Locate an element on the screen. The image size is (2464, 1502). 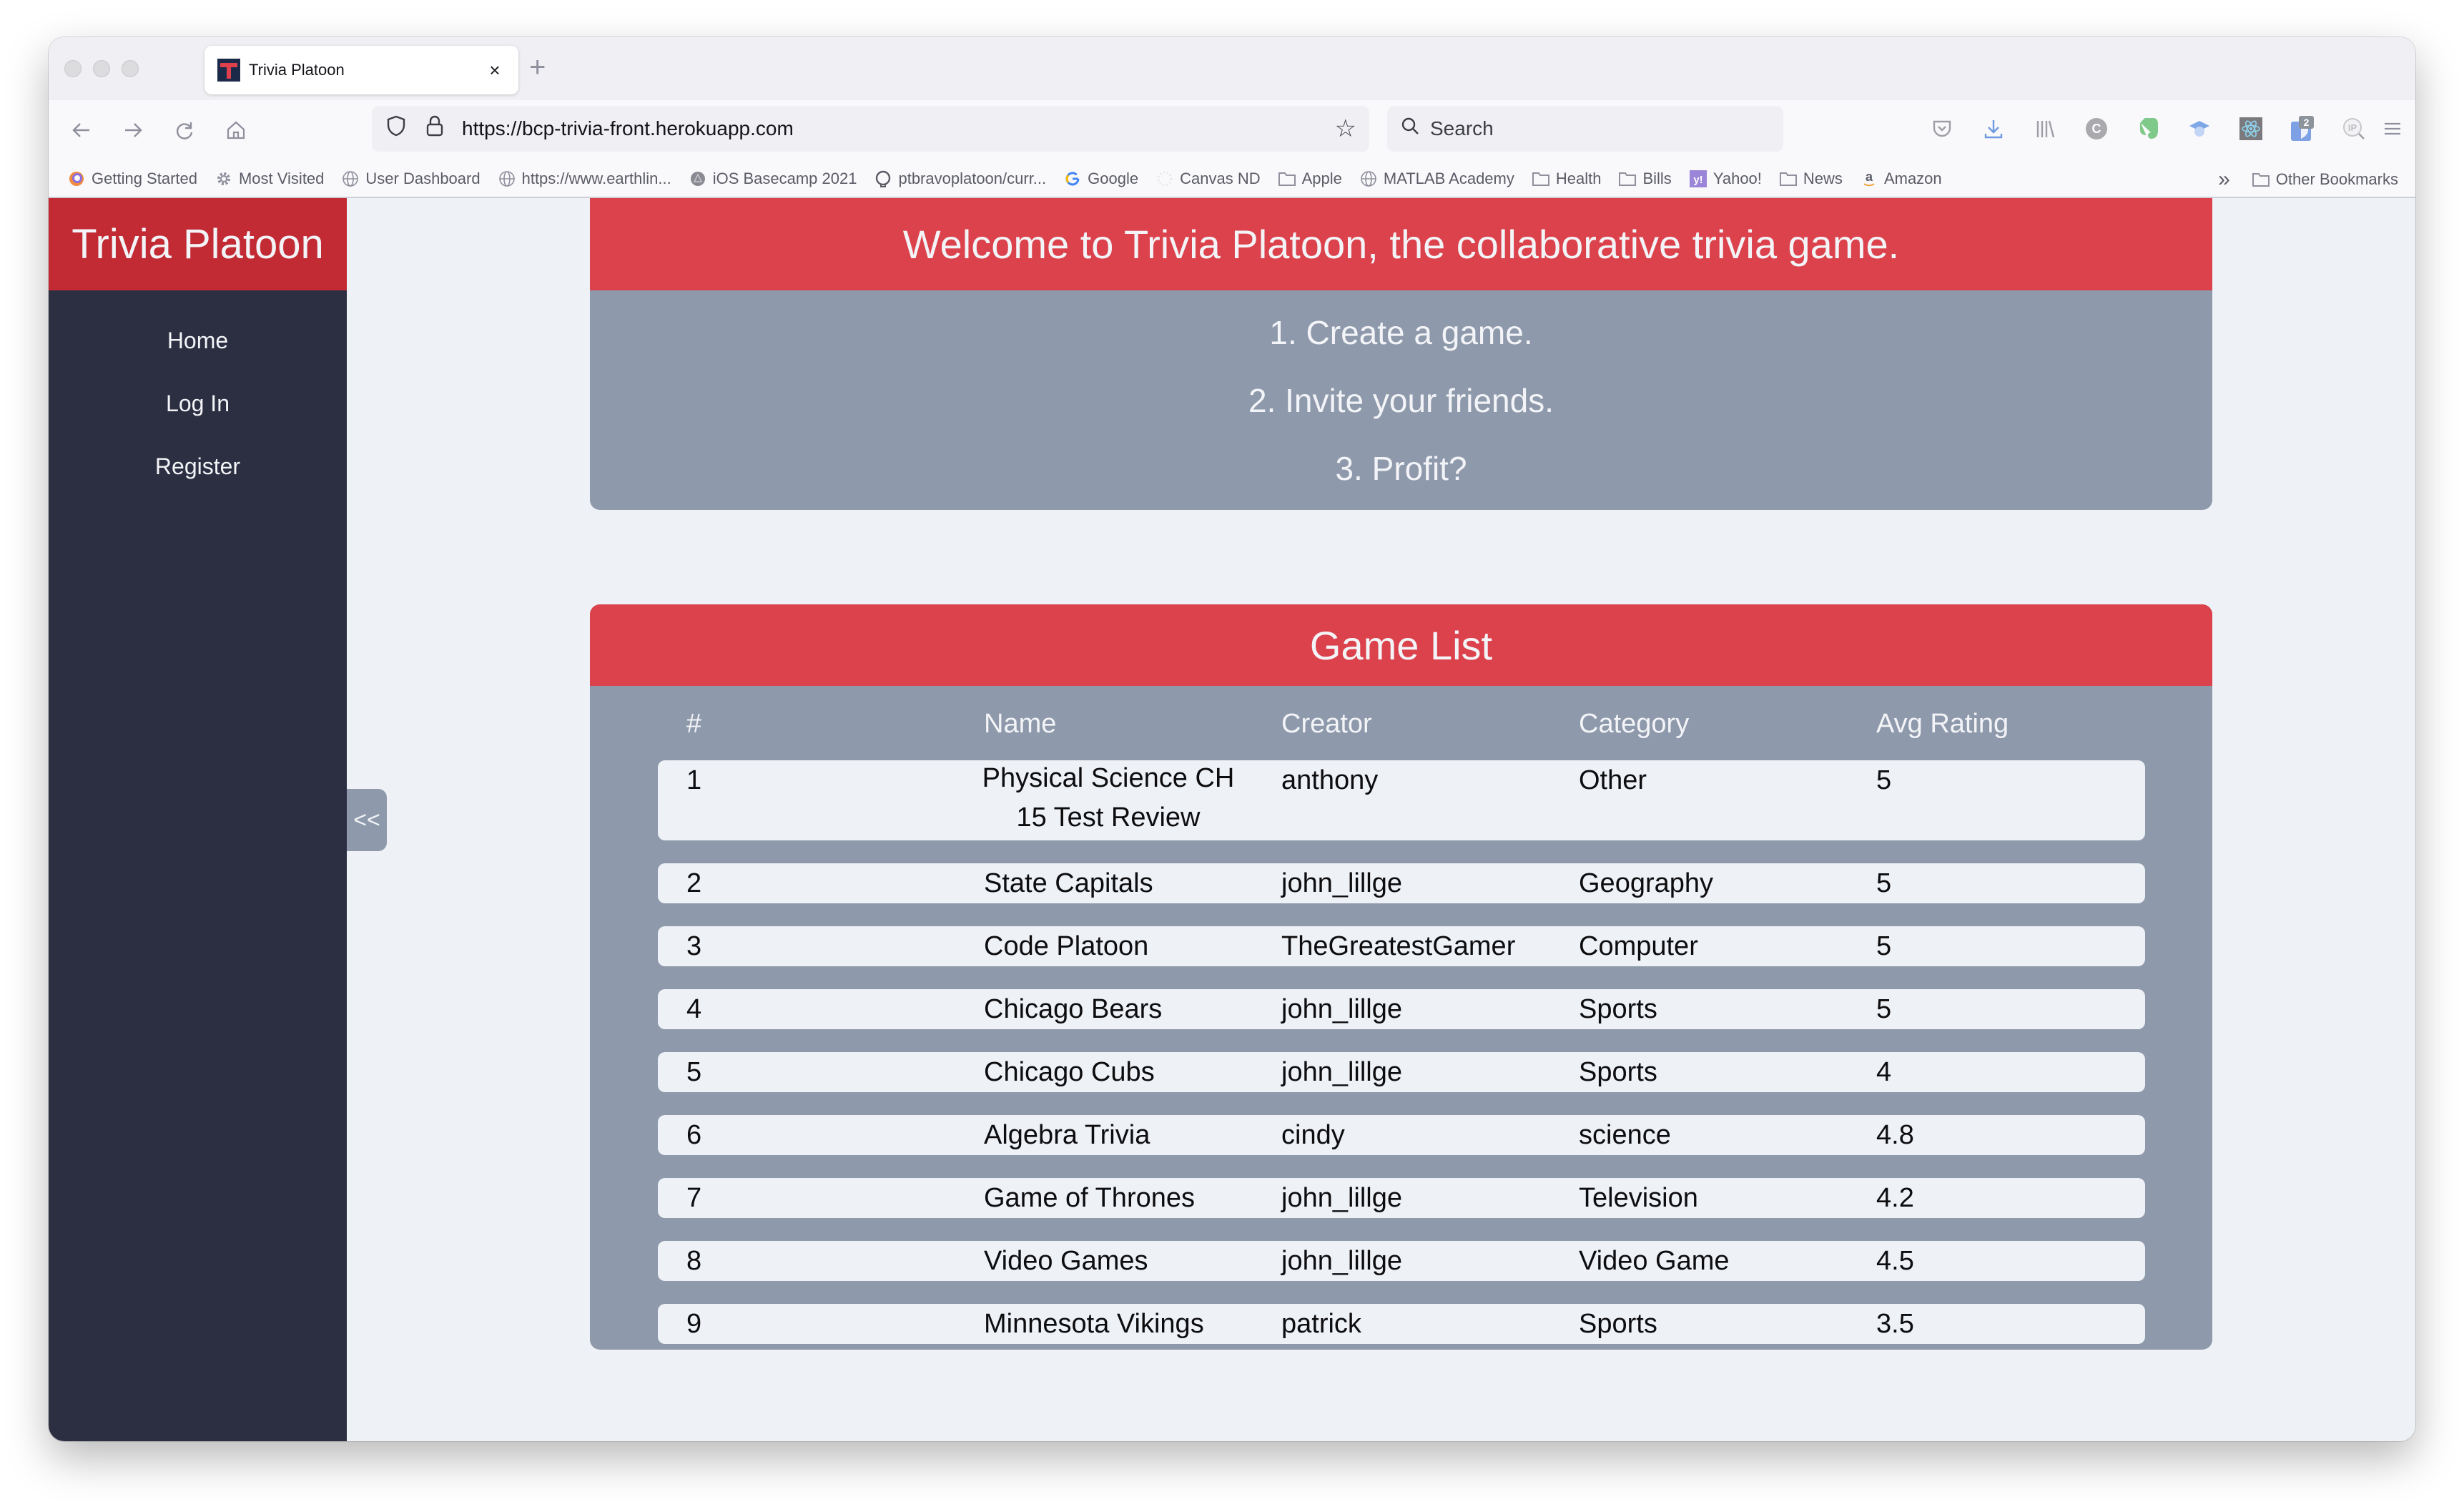
extension-badge: 2 is located at coordinates (2307, 122).